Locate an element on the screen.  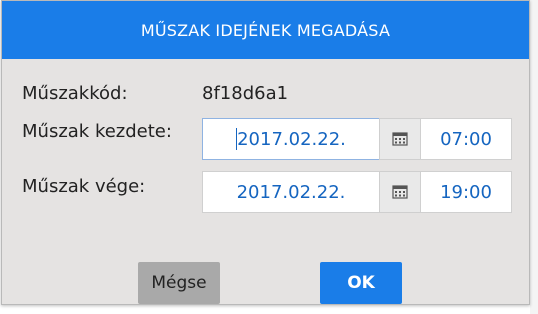
shift-end-label: Műszak vége: is located at coordinates (84, 186).